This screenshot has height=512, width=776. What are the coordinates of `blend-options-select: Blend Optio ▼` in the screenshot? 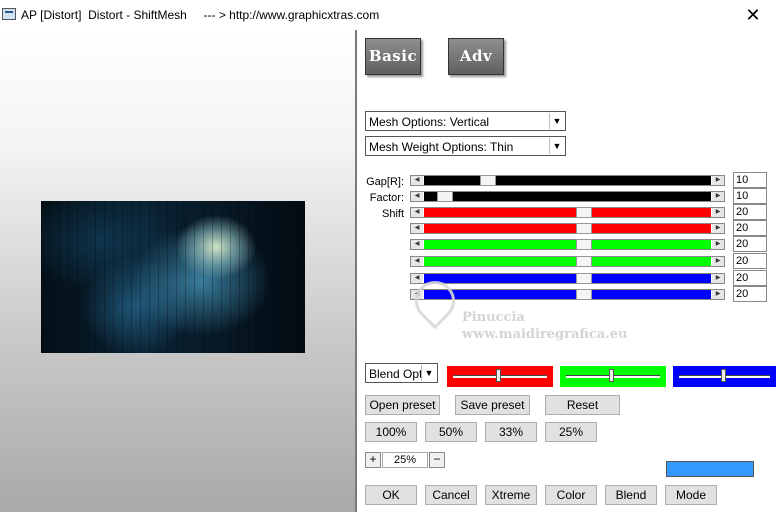 It's located at (401, 373).